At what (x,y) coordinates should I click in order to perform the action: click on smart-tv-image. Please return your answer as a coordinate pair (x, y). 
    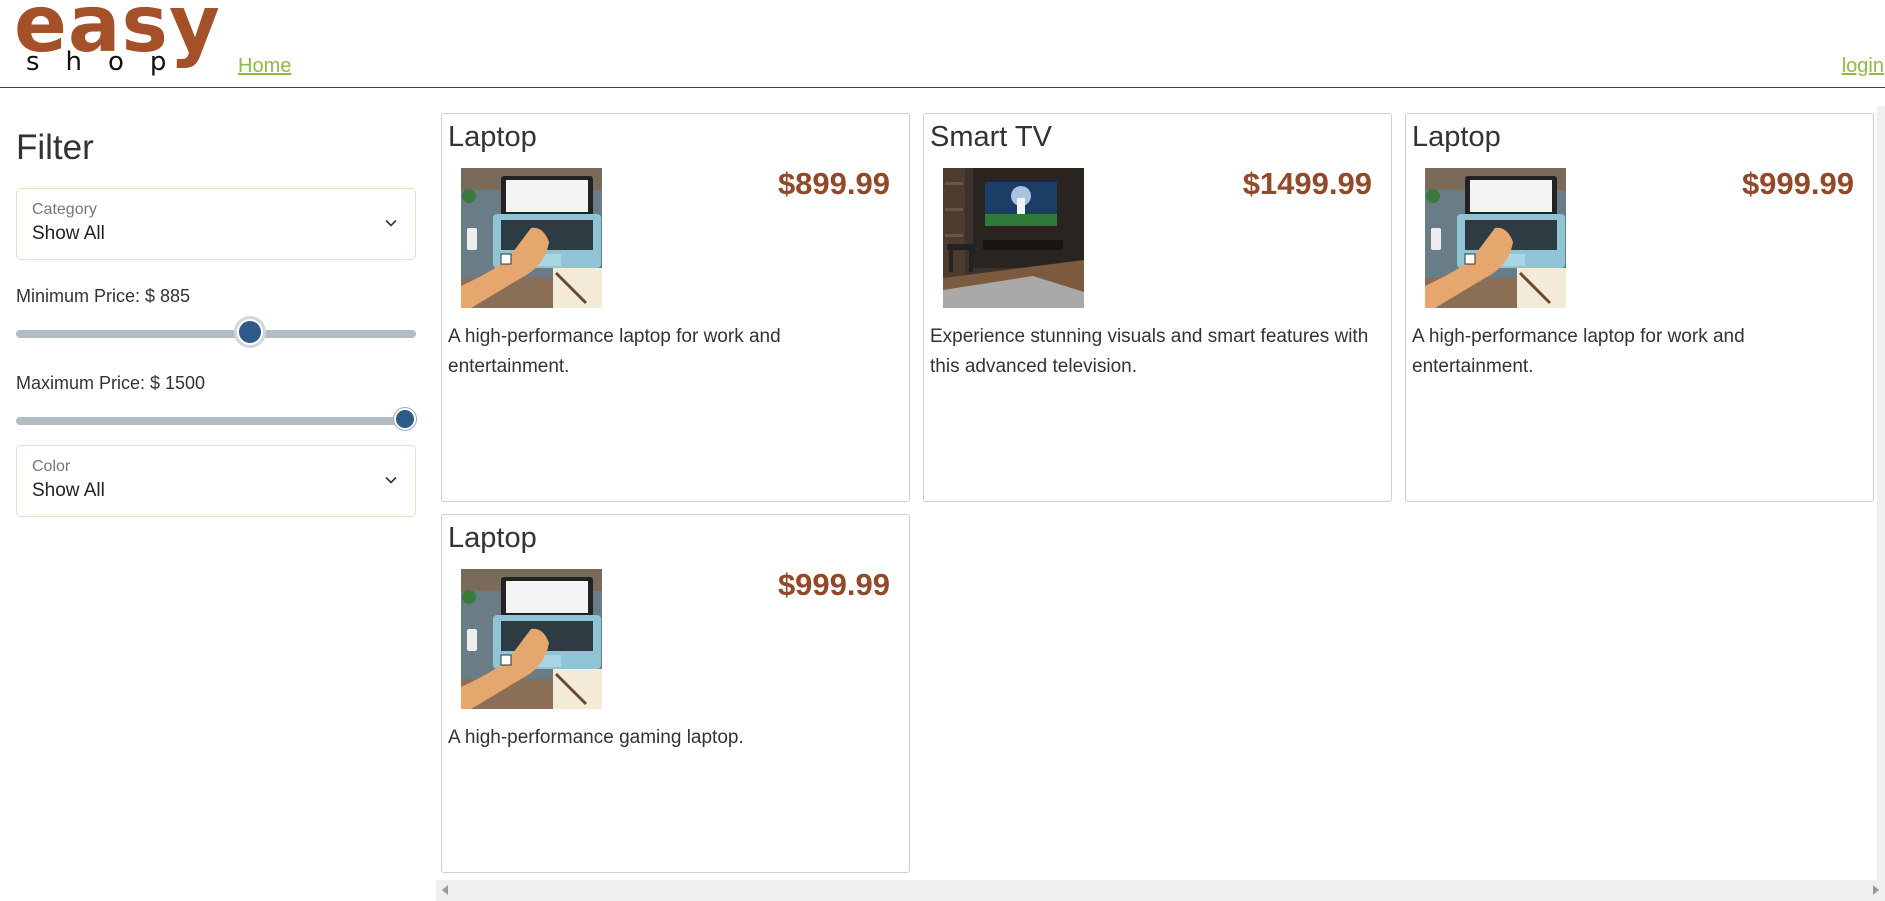
    Looking at the image, I should click on (1013, 238).